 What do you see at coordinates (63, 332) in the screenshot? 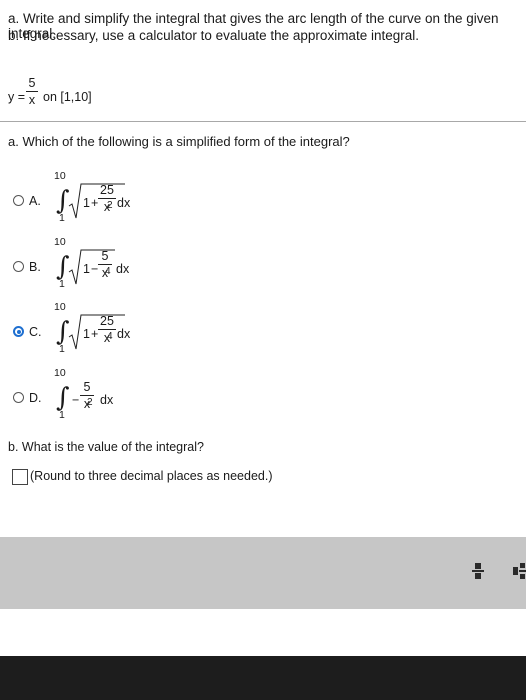
I see `option-c-integral-sign: ∫` at bounding box center [63, 332].